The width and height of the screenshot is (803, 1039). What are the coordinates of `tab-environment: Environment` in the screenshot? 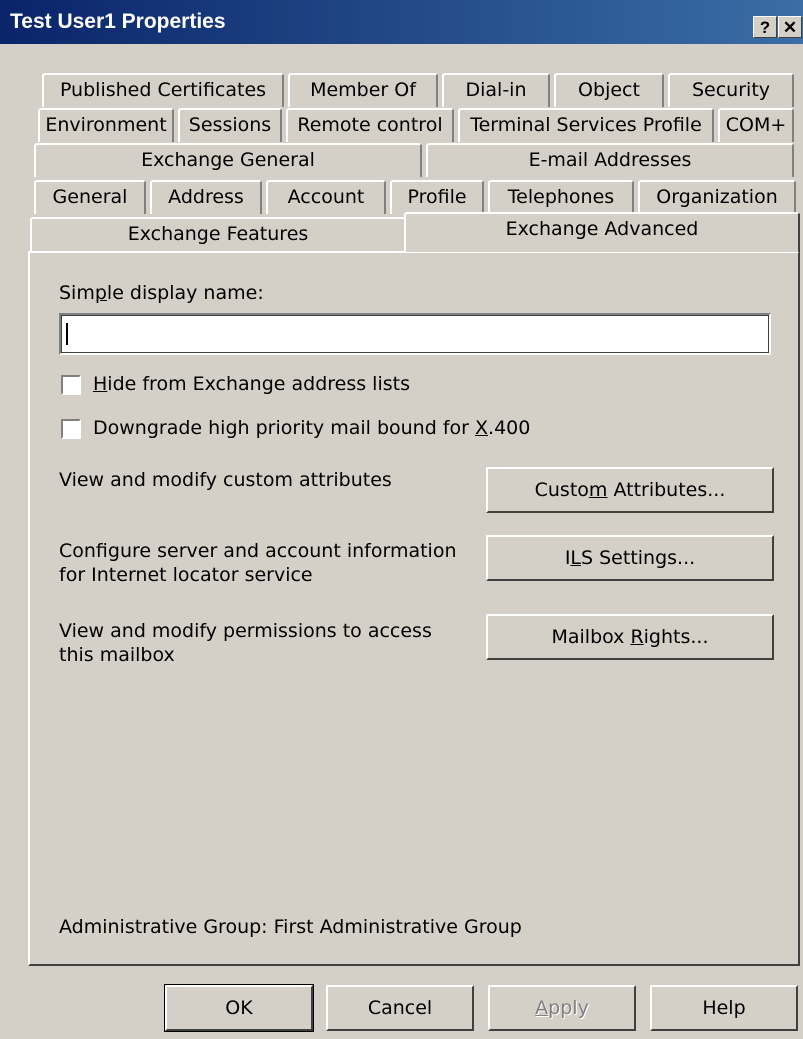 It's located at (106, 125).